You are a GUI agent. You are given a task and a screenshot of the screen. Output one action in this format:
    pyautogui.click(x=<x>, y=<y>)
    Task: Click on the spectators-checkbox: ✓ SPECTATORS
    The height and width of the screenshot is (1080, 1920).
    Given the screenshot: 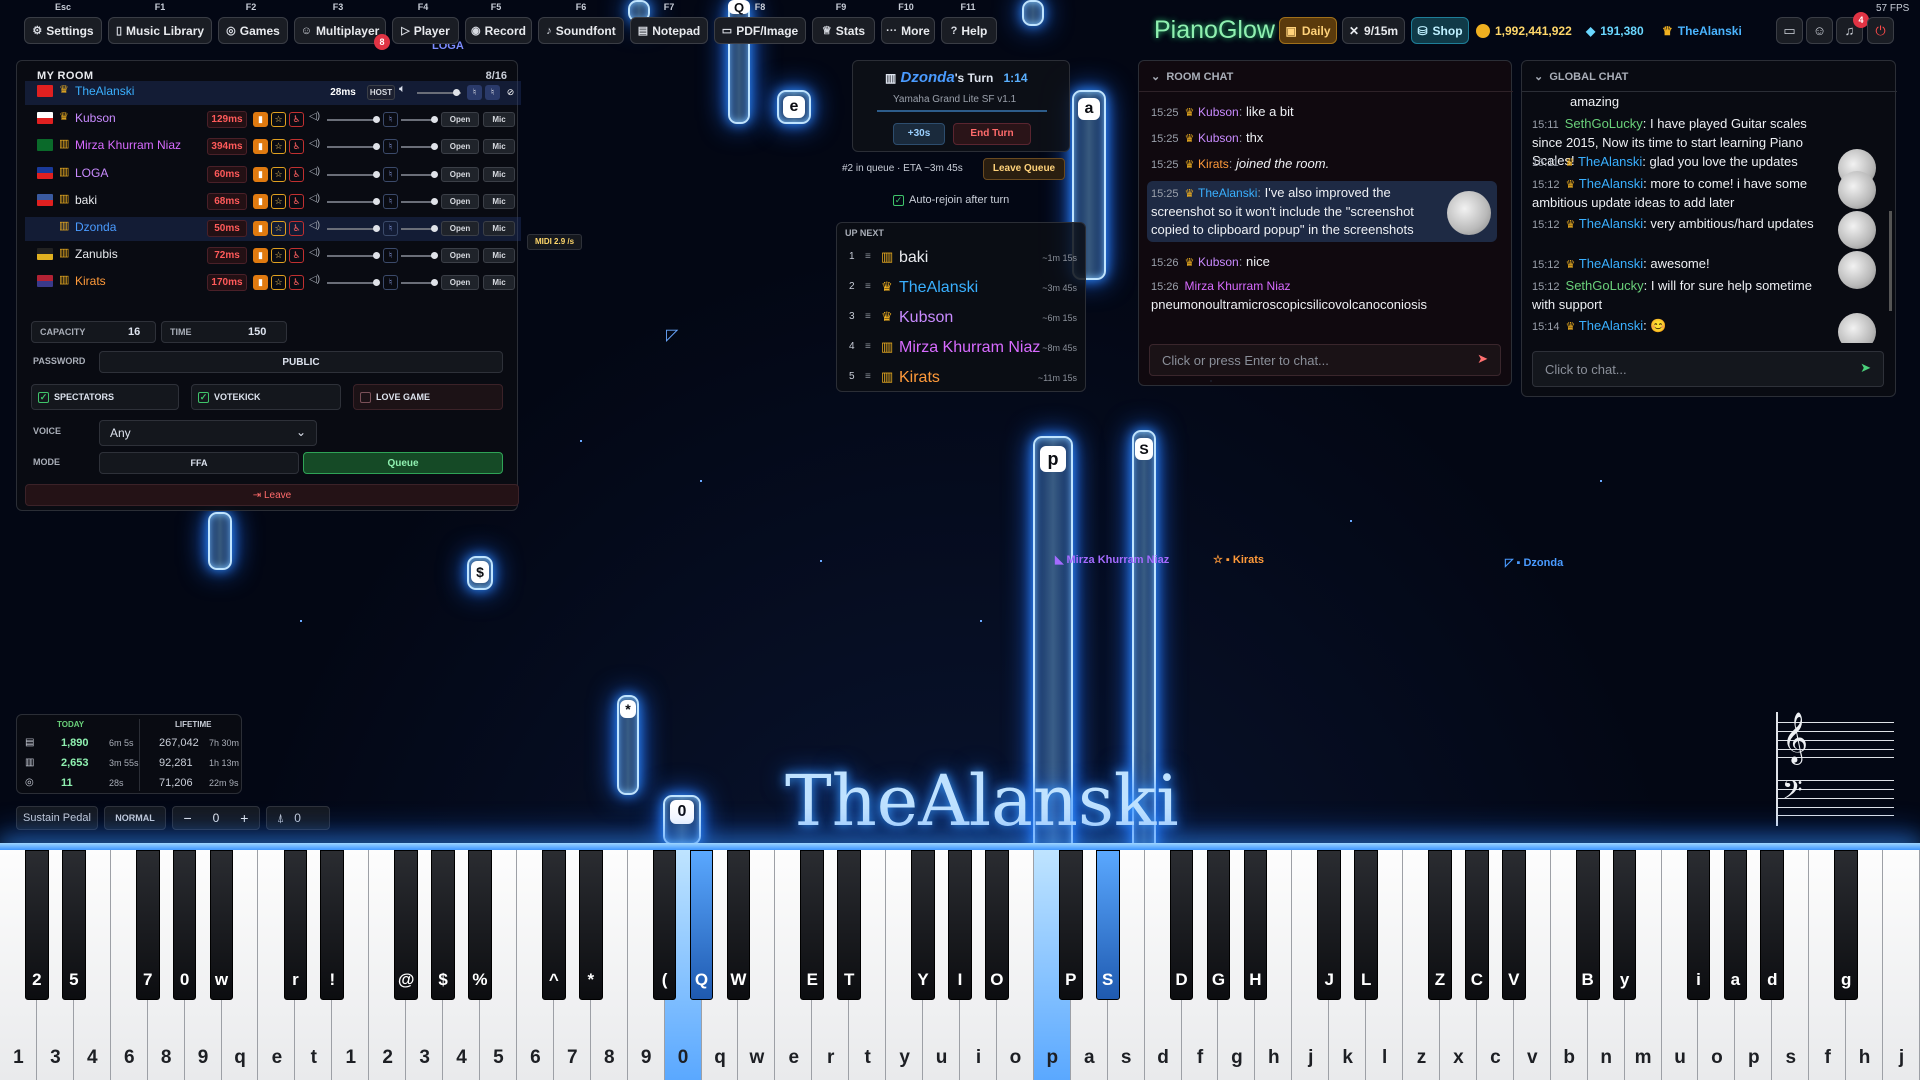 What is the action you would take?
    pyautogui.click(x=105, y=397)
    